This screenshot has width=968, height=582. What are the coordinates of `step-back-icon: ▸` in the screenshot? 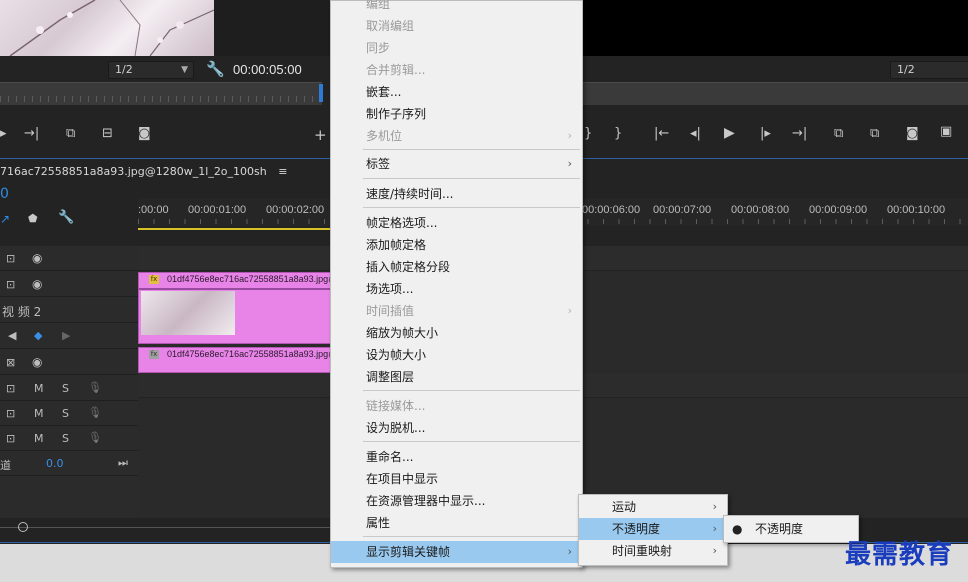 It's located at (3, 133).